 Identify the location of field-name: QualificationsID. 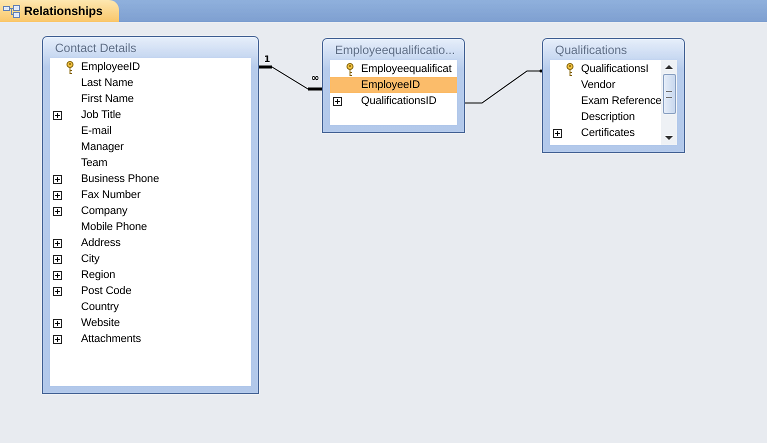
(398, 101).